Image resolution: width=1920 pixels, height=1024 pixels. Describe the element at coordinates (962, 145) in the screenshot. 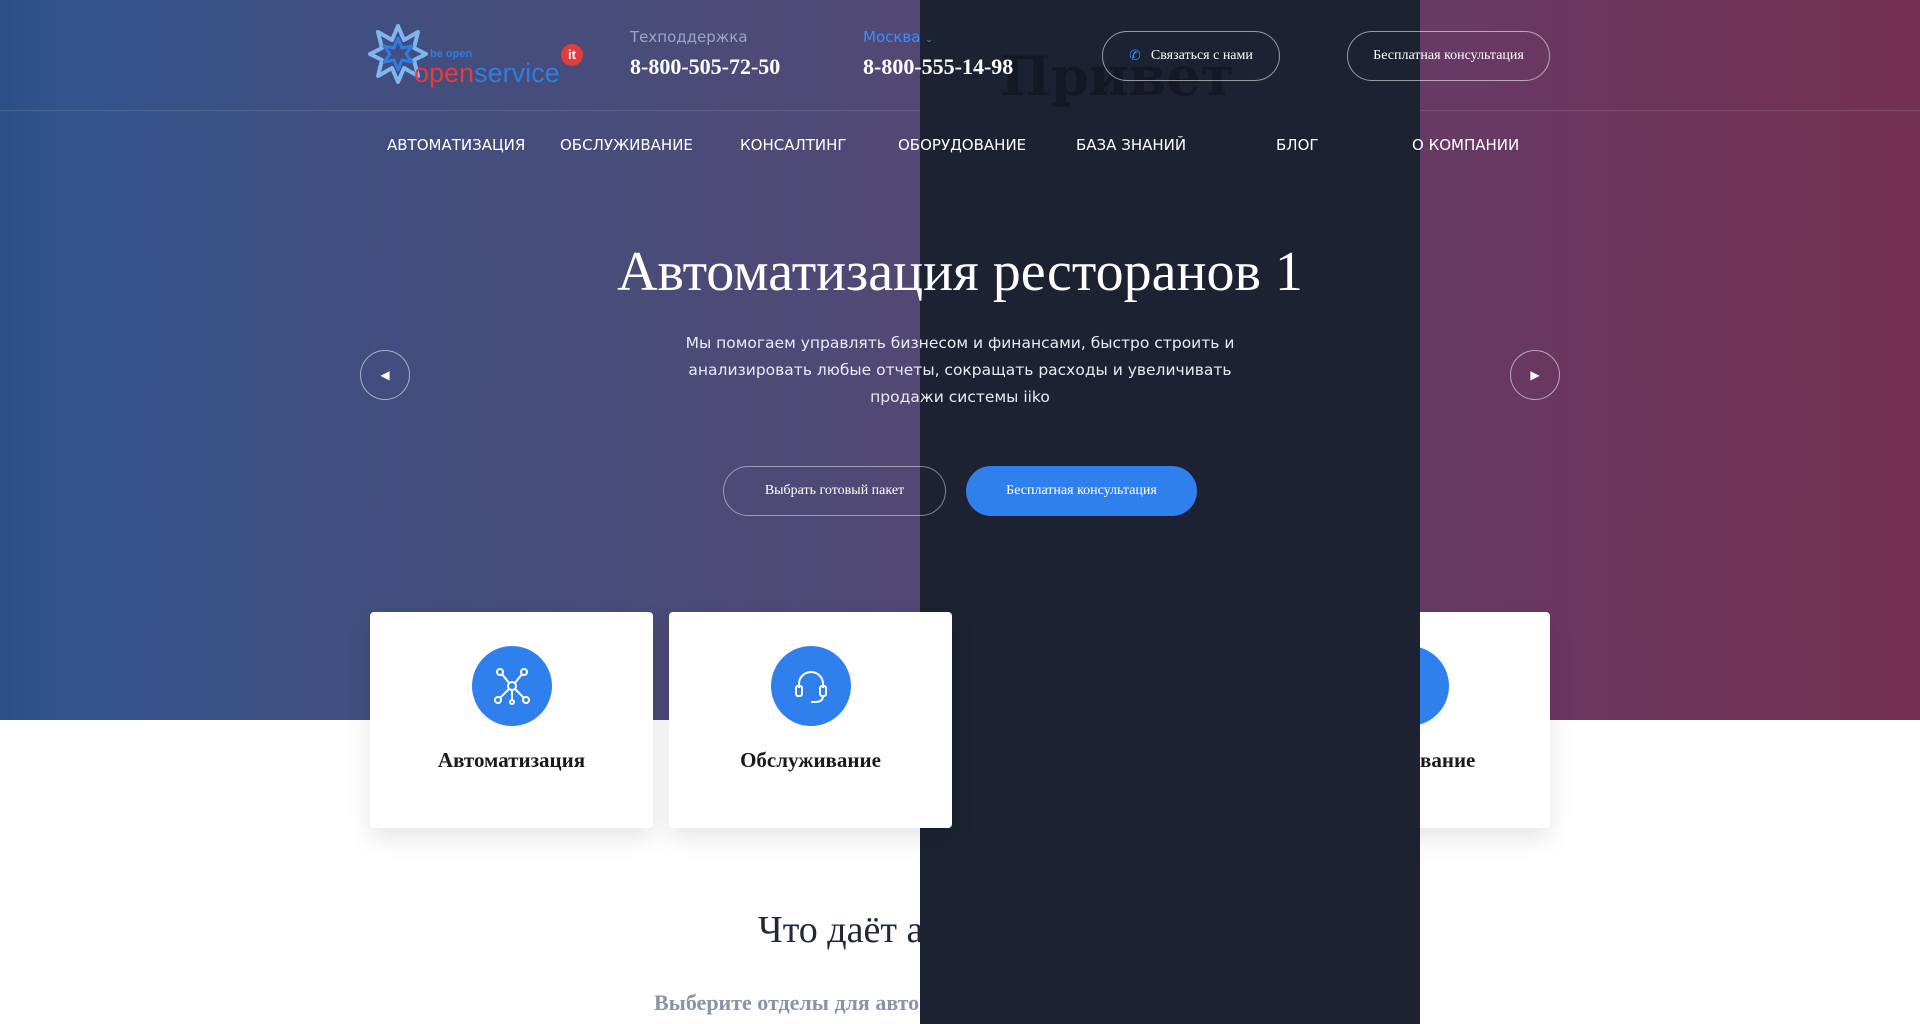

I see `nav-item-equipment: ОБОРУДОВАНИЕ` at that location.